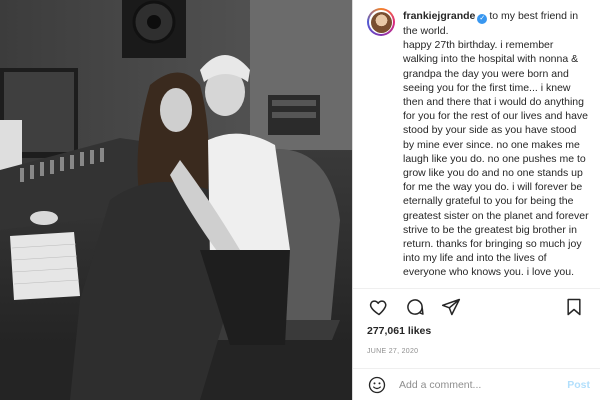  Describe the element at coordinates (476, 307) in the screenshot. I see `action-icon-row` at that location.